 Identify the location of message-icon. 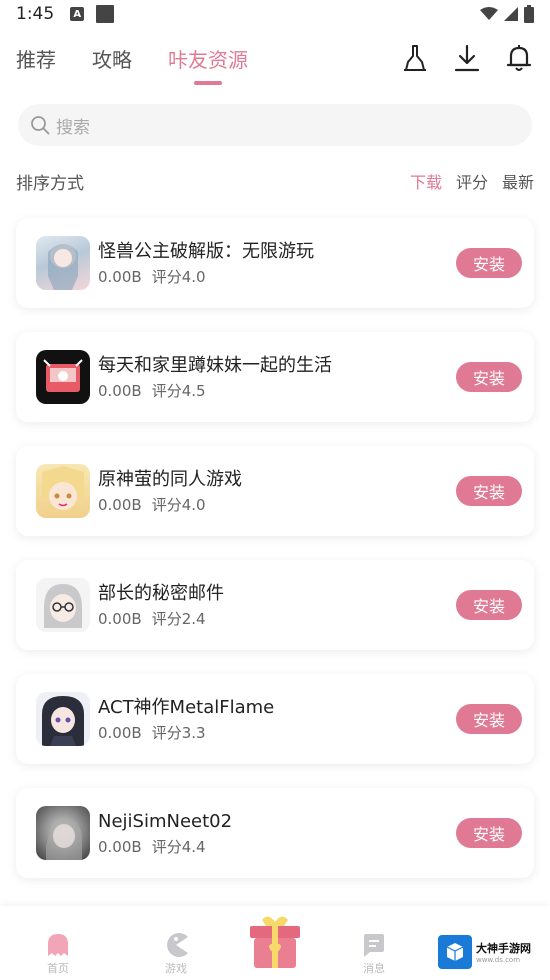
(374, 945).